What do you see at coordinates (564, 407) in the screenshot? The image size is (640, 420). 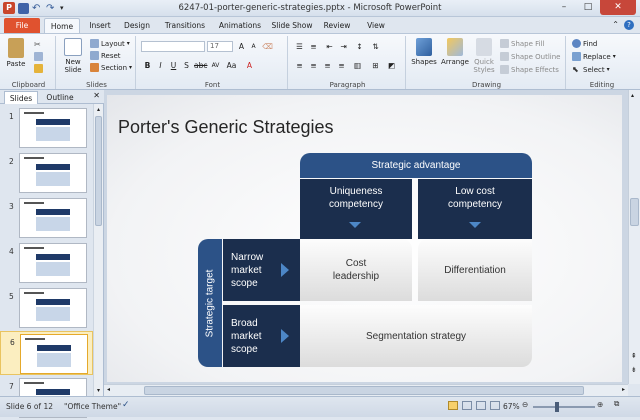 I see `zoom-slider` at bounding box center [564, 407].